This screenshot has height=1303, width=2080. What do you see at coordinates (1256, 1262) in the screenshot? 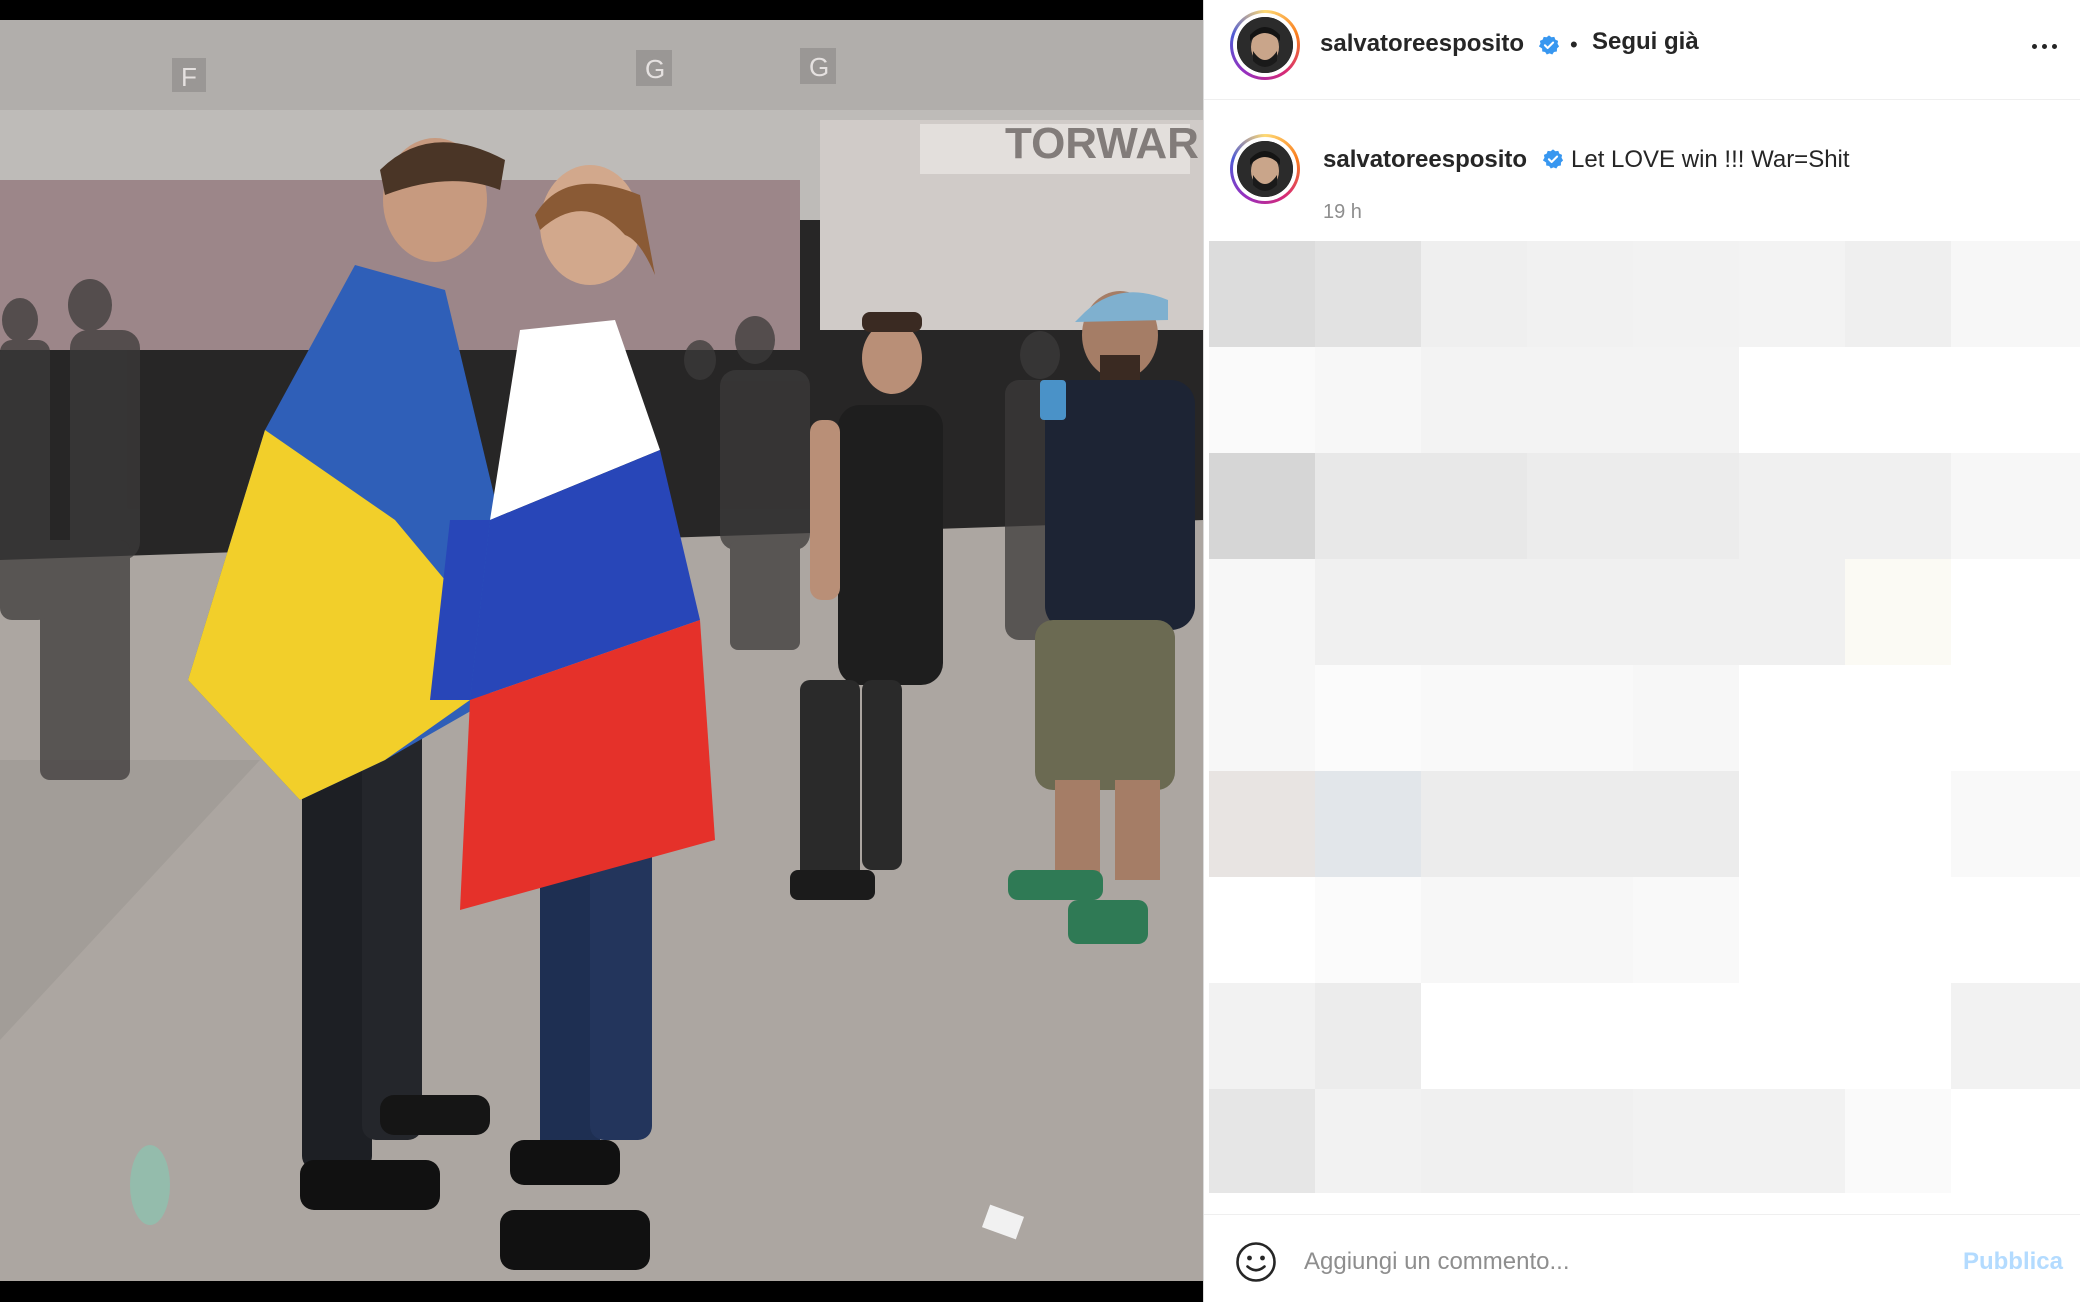
I see `emoji-icon` at bounding box center [1256, 1262].